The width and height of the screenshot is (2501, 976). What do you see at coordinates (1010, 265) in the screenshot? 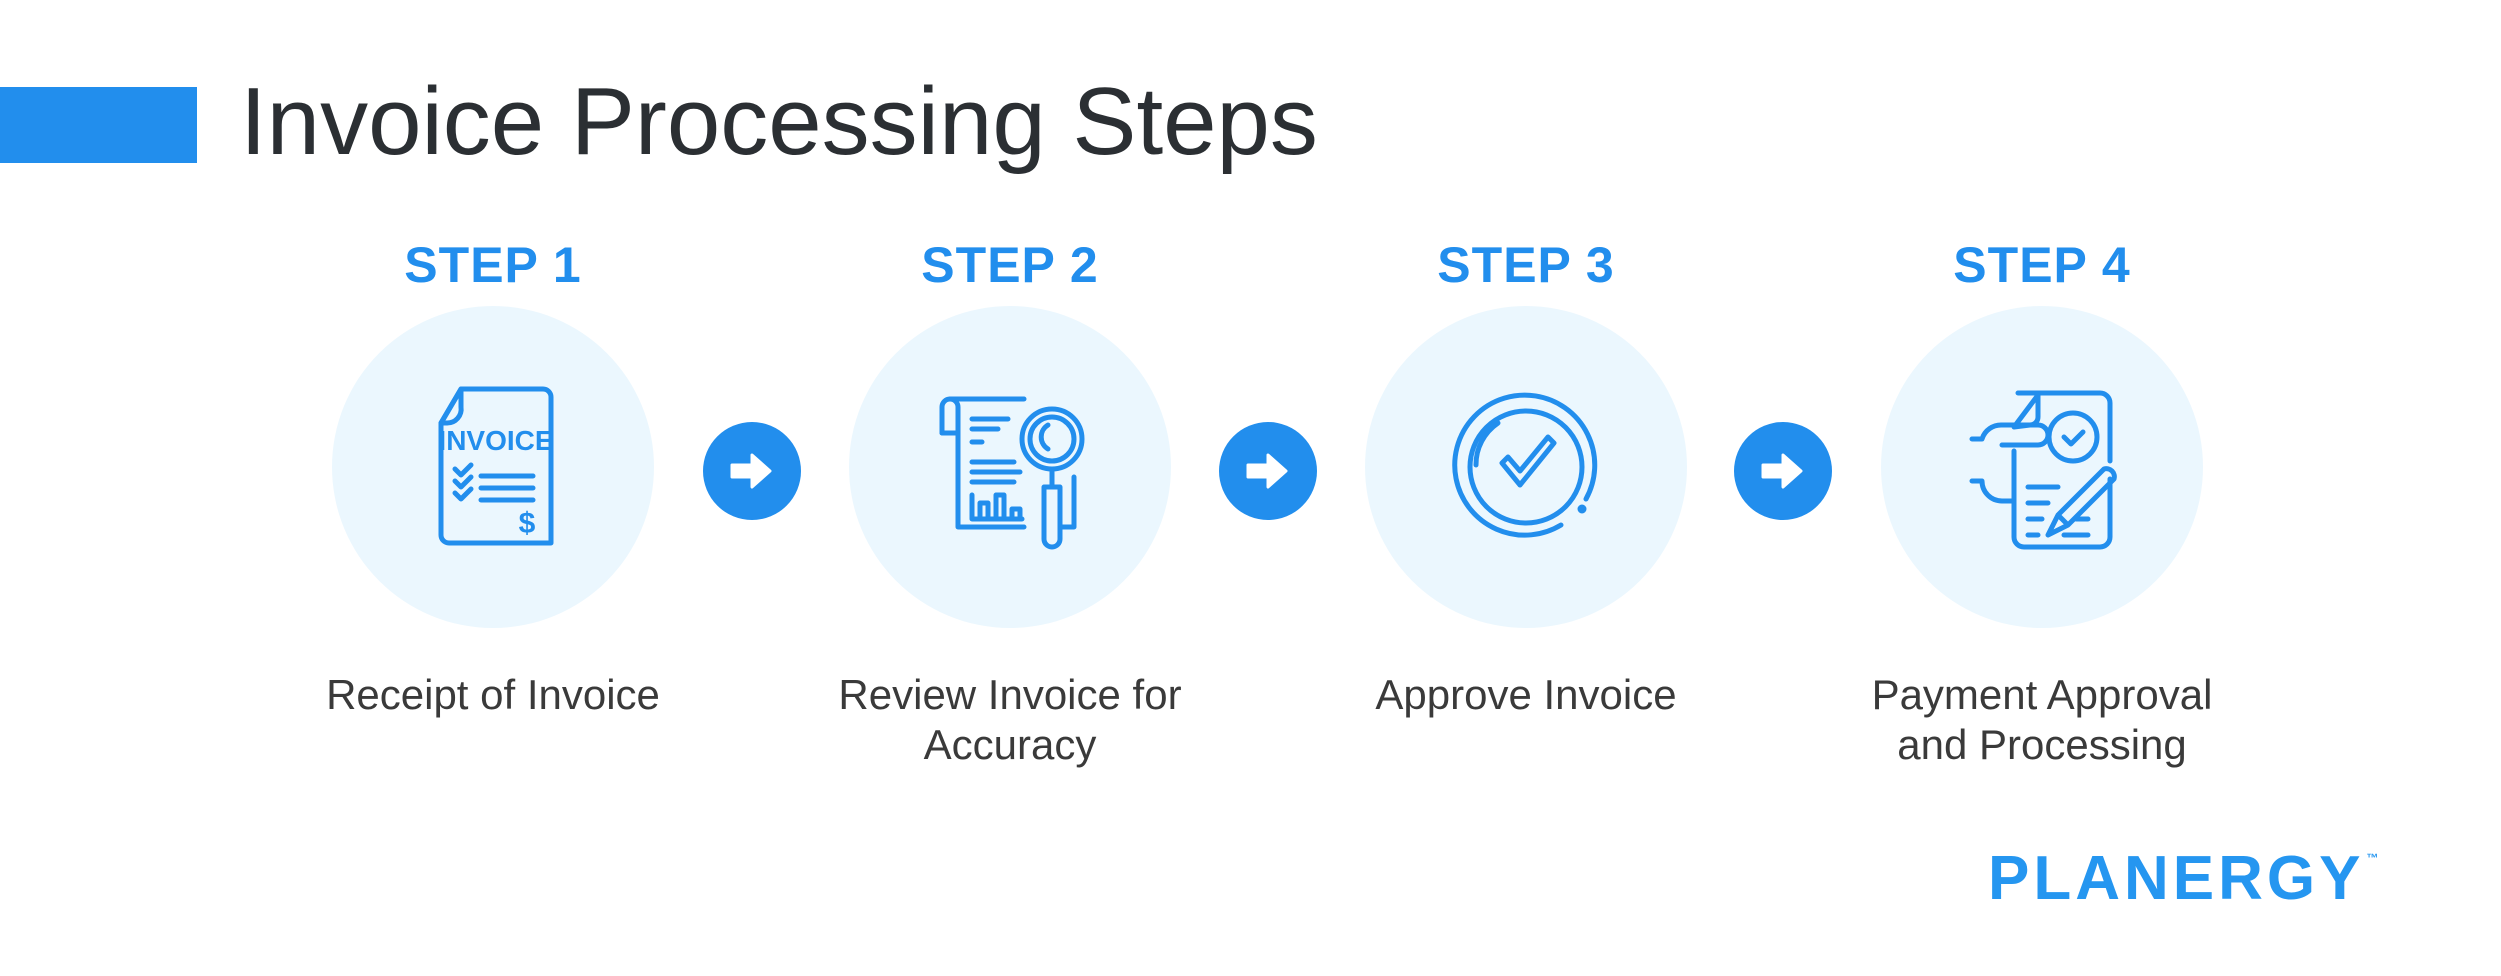
I see `step-label: STEP 2` at bounding box center [1010, 265].